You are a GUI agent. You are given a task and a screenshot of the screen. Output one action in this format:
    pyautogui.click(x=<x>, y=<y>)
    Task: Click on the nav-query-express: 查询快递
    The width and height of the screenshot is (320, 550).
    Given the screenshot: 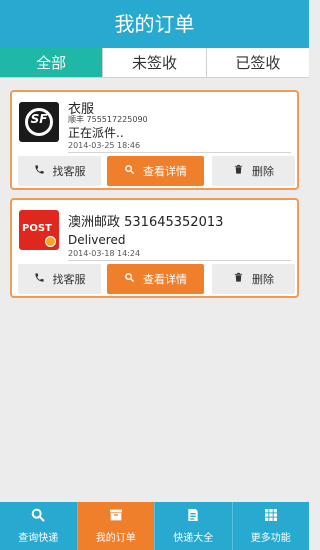 What is the action you would take?
    pyautogui.click(x=38, y=526)
    